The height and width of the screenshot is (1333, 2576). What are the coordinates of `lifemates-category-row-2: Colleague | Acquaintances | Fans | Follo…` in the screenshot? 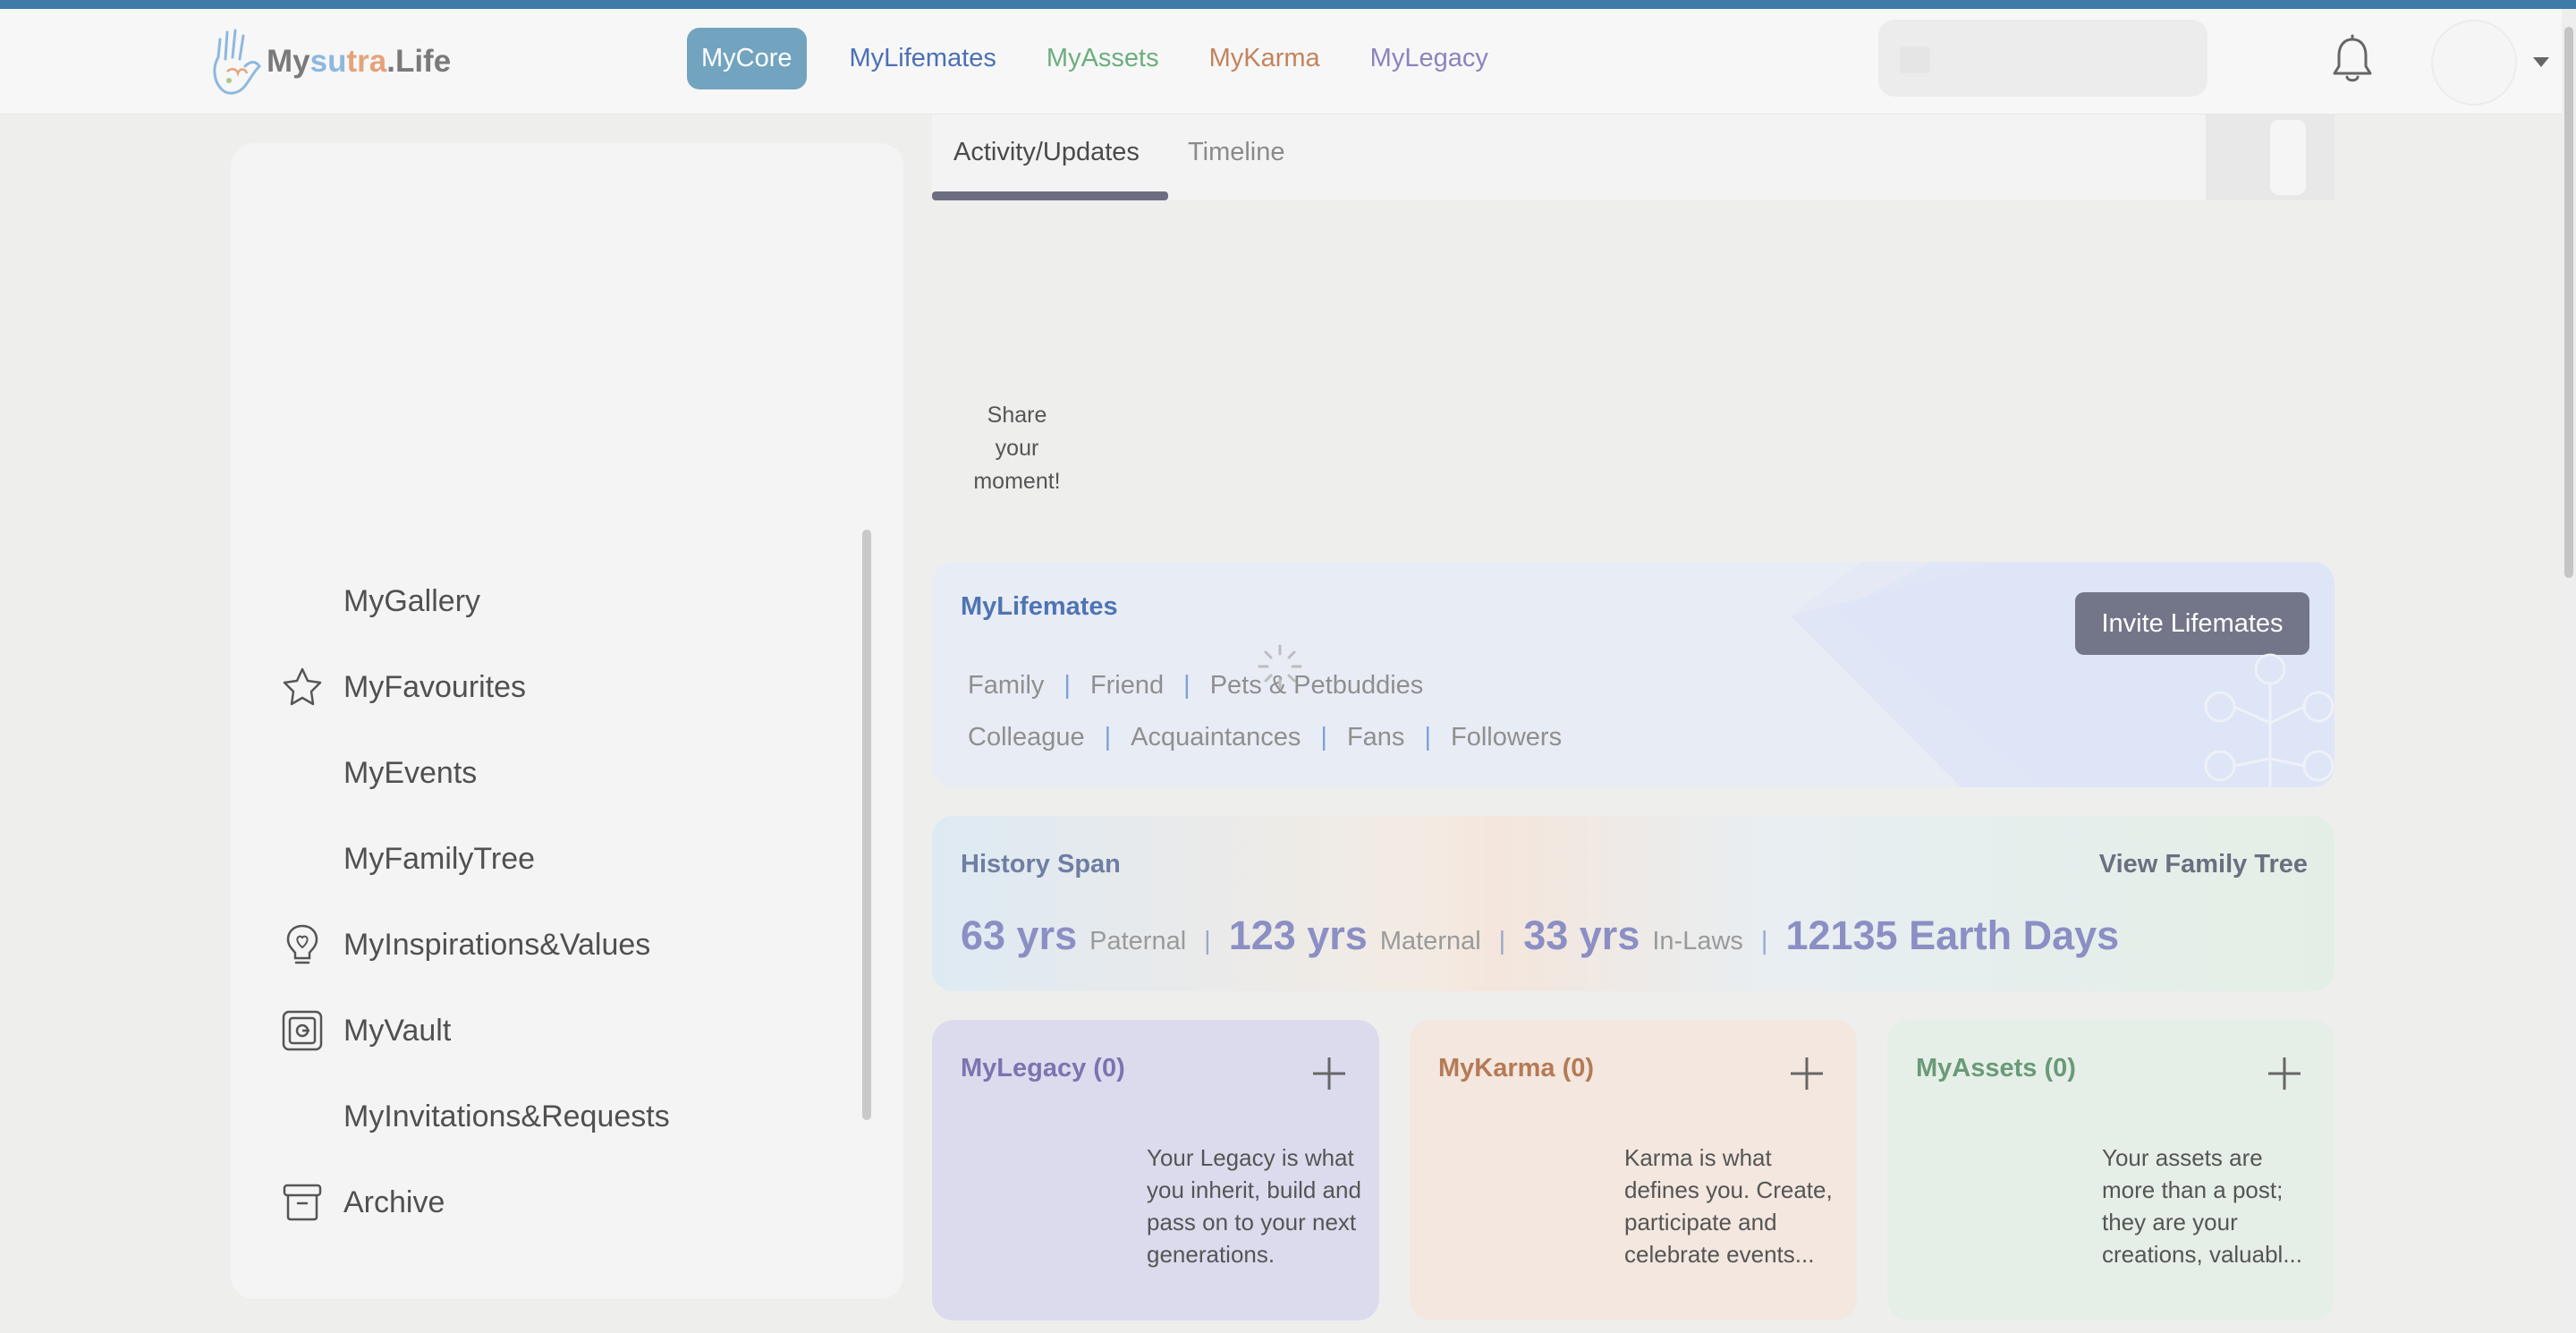 It's located at (1265, 737).